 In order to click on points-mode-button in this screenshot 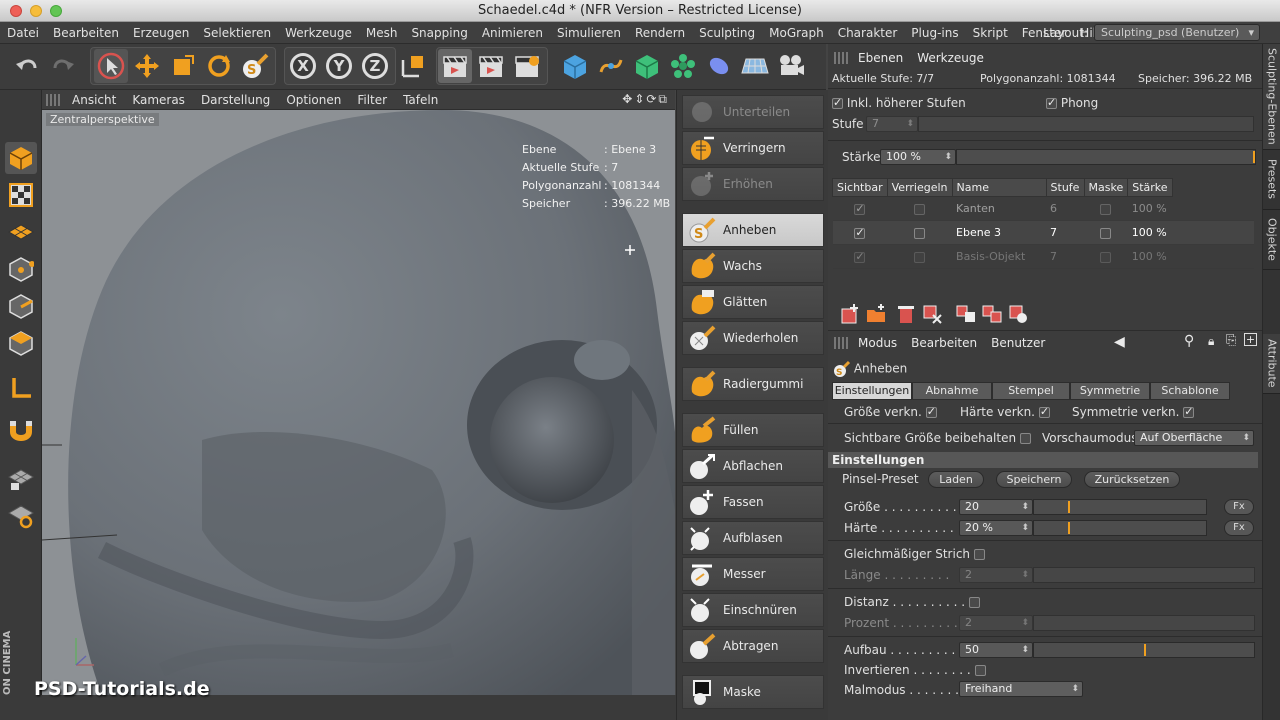, I will do `click(21, 269)`.